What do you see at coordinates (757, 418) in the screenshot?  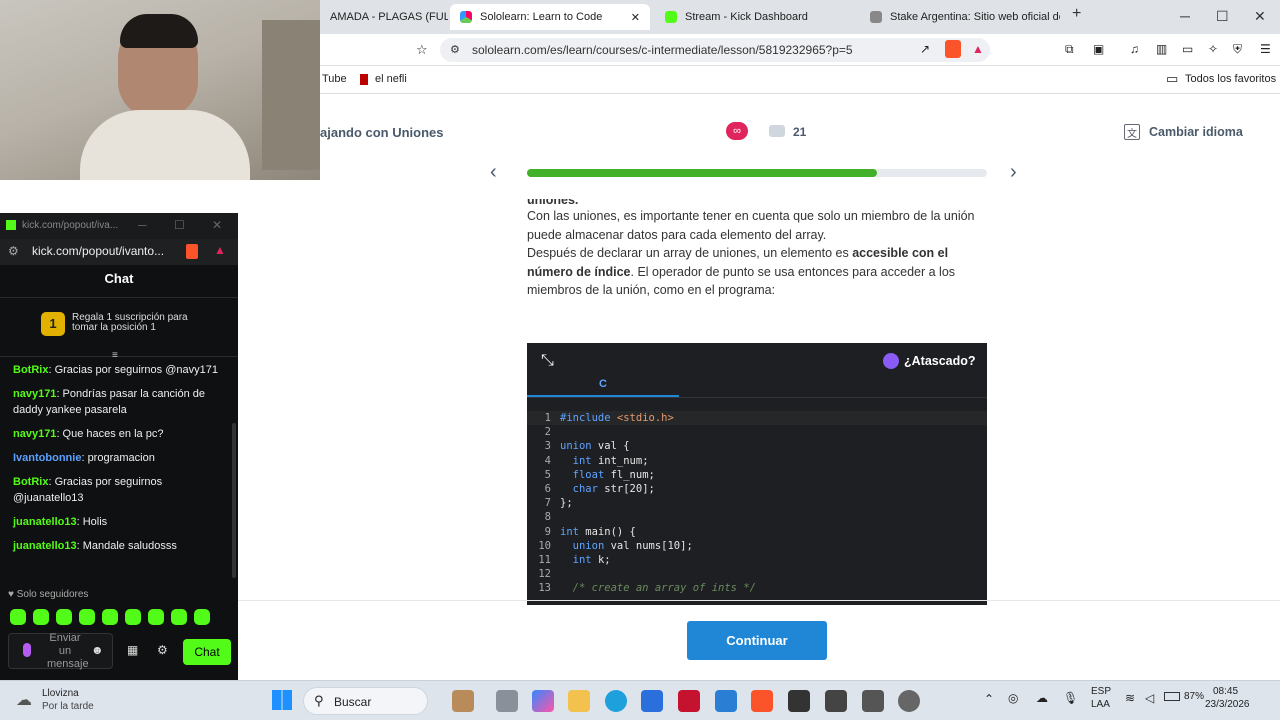 I see `code-line: 1 #include <stdio.h>` at bounding box center [757, 418].